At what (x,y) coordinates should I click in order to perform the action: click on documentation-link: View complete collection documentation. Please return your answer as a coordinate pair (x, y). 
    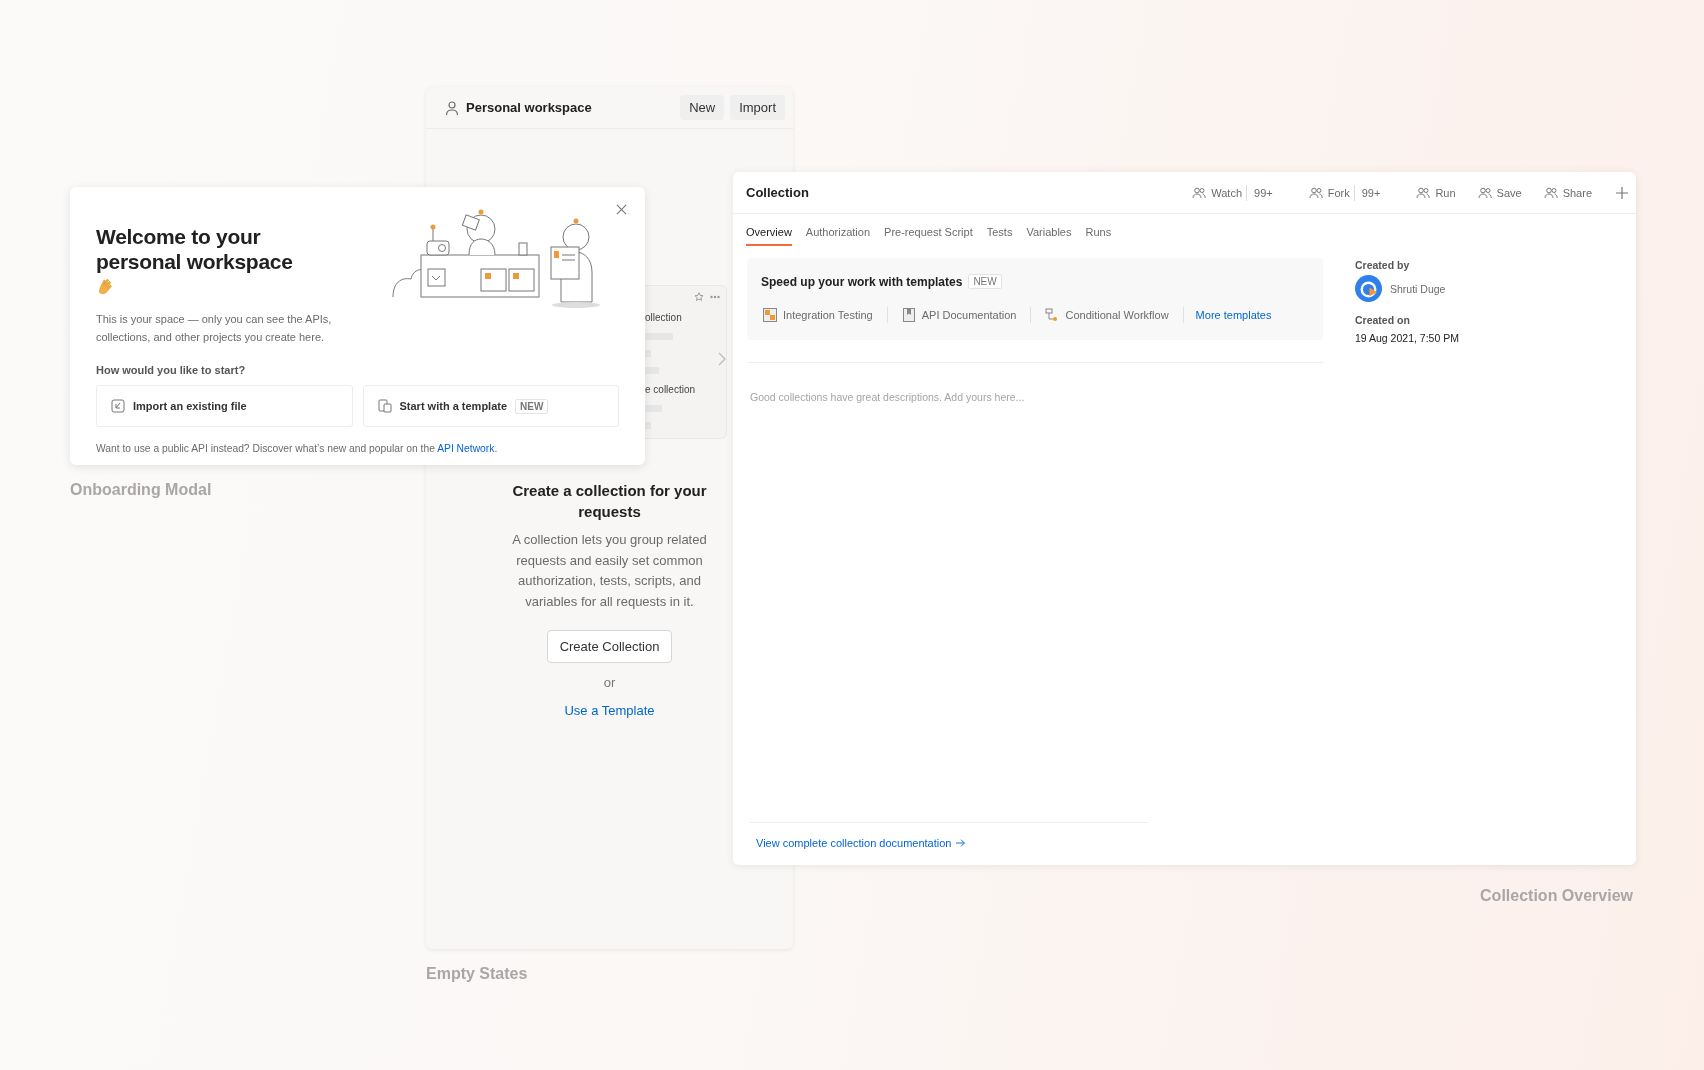
    Looking at the image, I should click on (861, 843).